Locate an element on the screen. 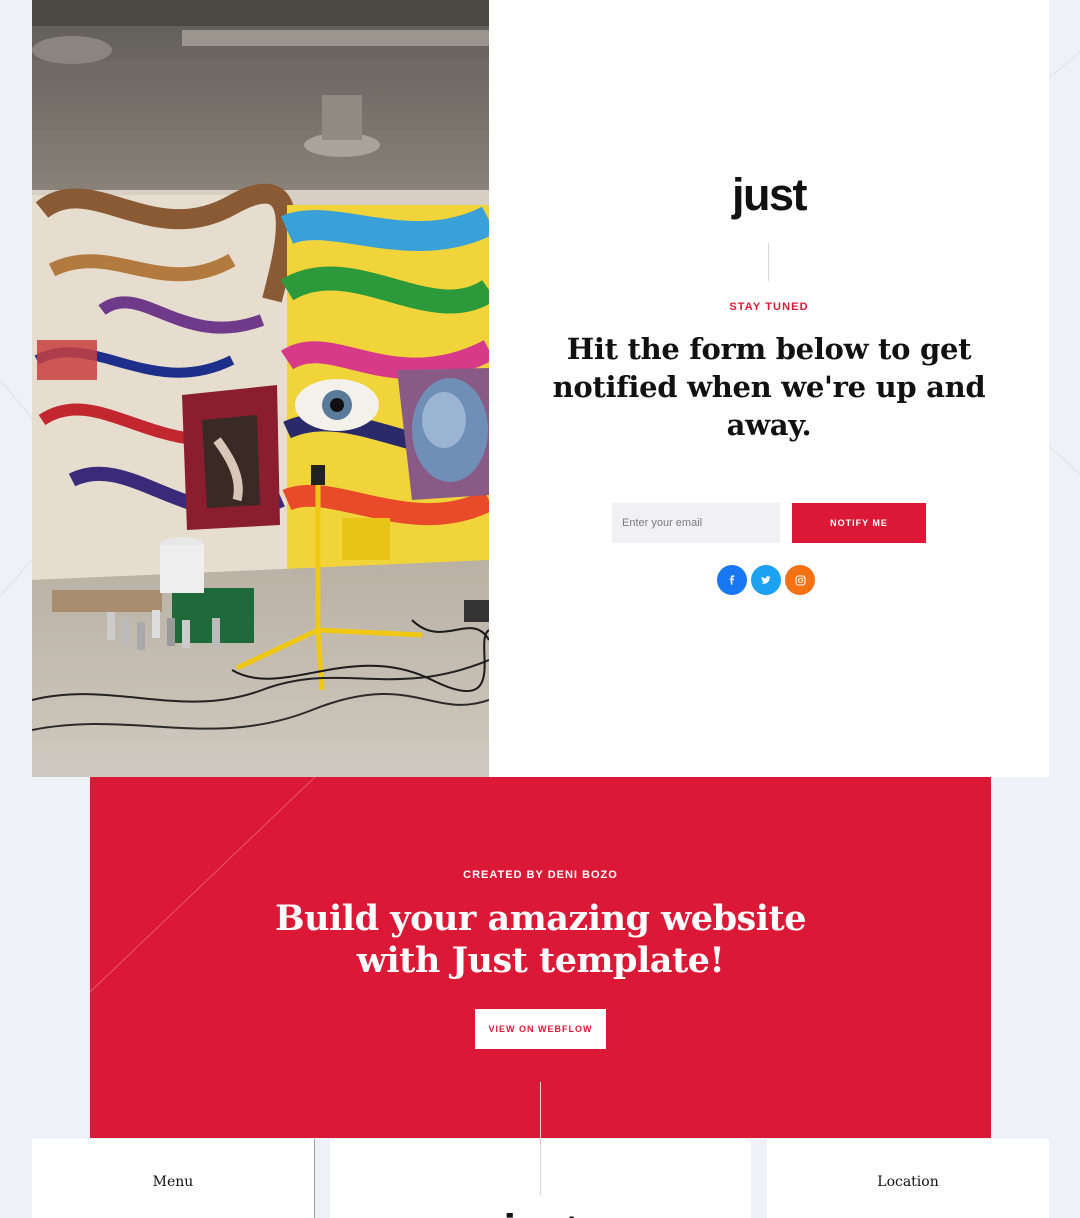 This screenshot has width=1080, height=1218. logo: just is located at coordinates (769, 194).